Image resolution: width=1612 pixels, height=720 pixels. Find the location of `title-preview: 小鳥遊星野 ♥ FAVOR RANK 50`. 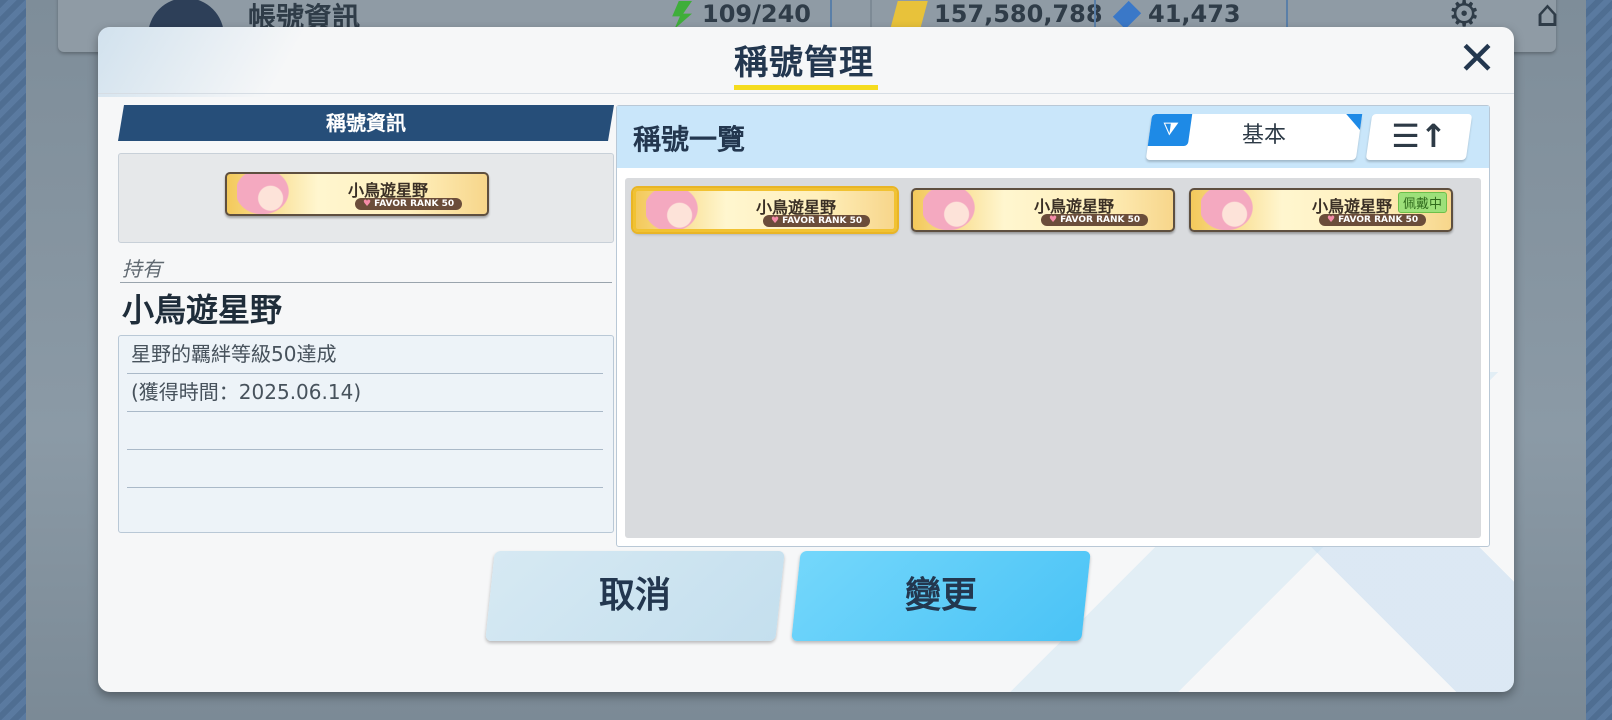

title-preview: 小鳥遊星野 ♥ FAVOR RANK 50 is located at coordinates (366, 198).